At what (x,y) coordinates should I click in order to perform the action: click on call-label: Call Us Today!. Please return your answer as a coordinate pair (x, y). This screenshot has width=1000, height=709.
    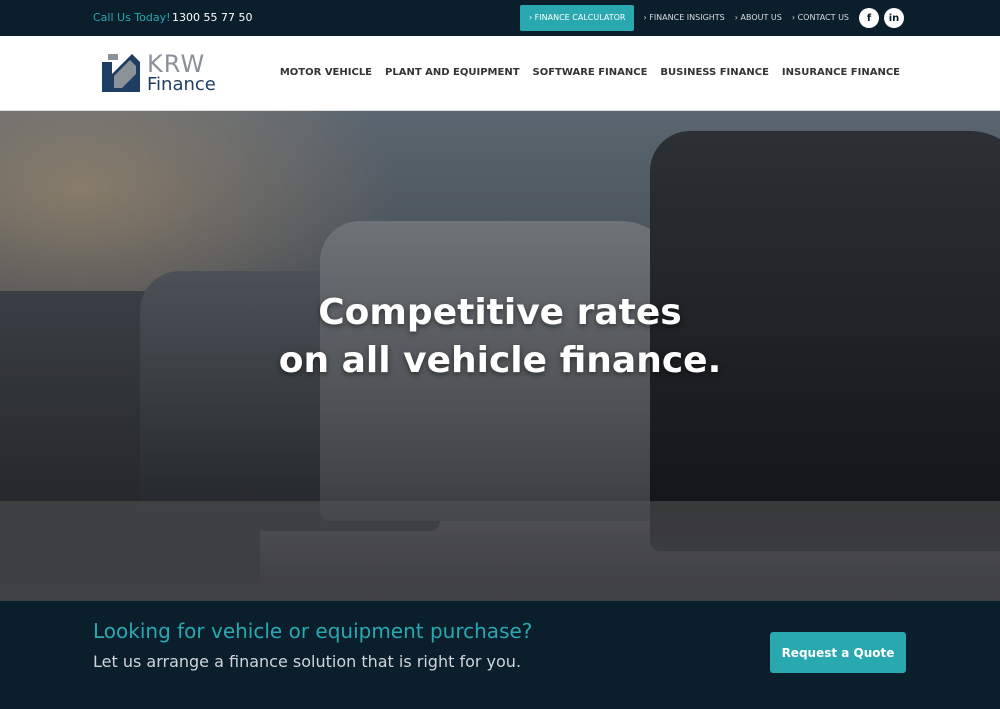
    Looking at the image, I should click on (132, 17).